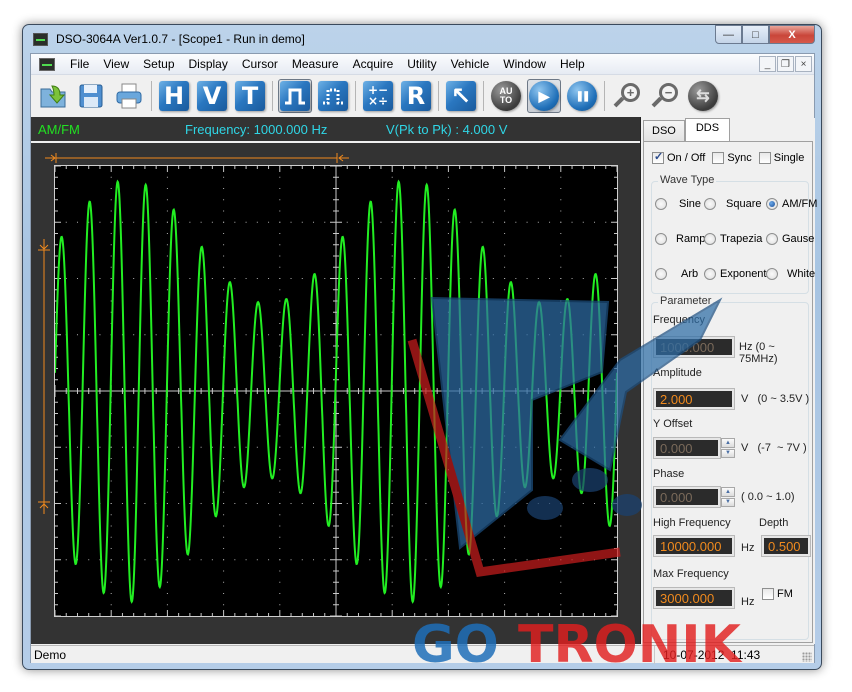 The image size is (852, 692). What do you see at coordinates (582, 96) in the screenshot?
I see `pause-button: ❚❚` at bounding box center [582, 96].